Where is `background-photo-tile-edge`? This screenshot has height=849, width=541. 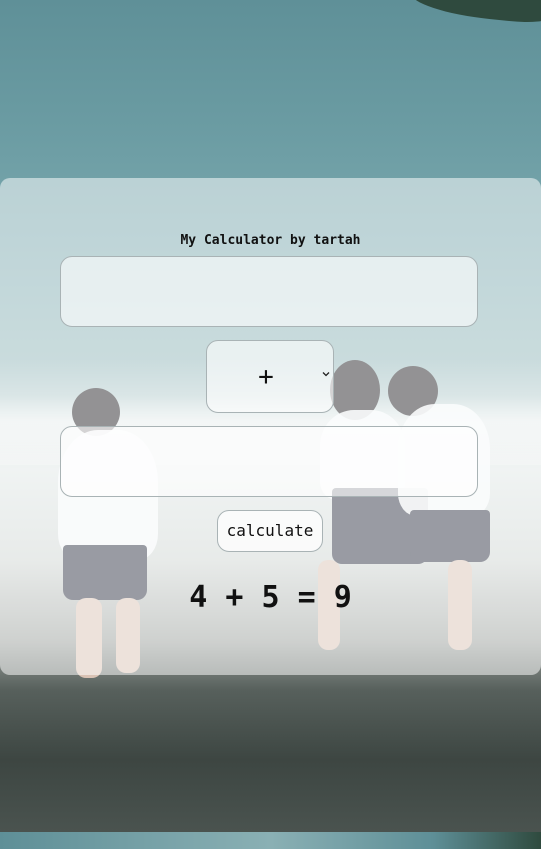 background-photo-tile-edge is located at coordinates (270, 840).